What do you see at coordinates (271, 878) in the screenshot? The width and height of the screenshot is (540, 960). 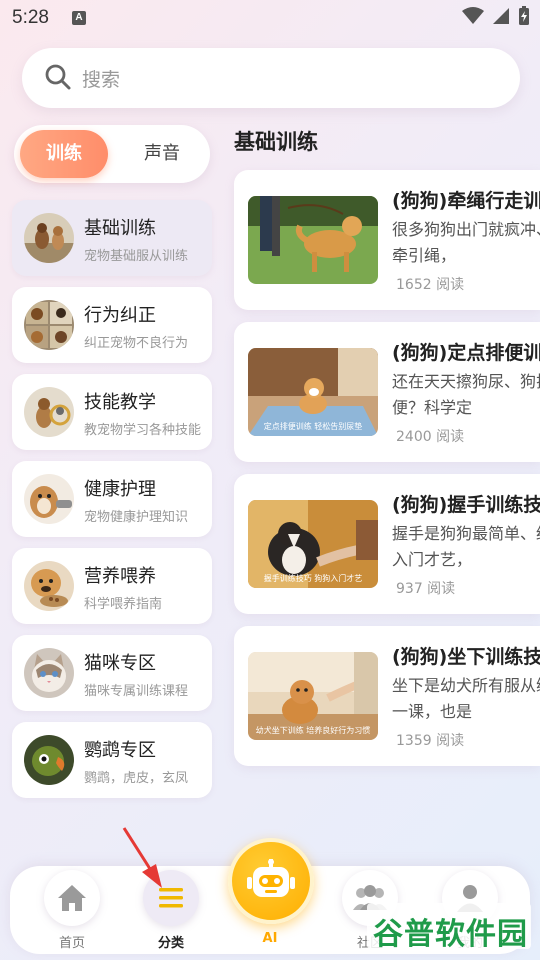 I see `robot-icon` at bounding box center [271, 878].